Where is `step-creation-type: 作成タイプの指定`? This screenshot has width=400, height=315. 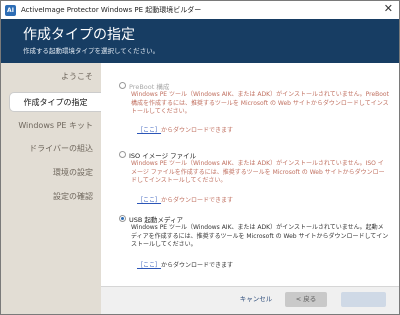
step-creation-type: 作成タイプの指定 is located at coordinates (55, 102).